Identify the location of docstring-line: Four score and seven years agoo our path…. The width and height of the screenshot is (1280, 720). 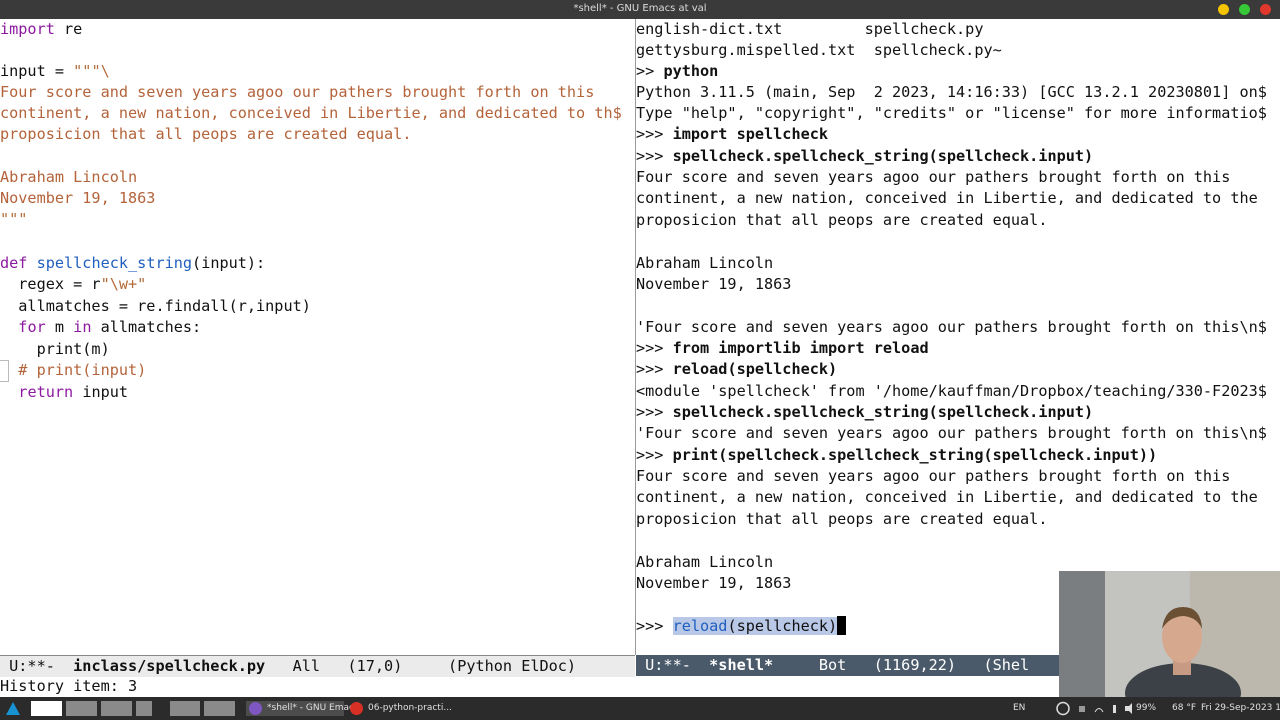
(297, 92).